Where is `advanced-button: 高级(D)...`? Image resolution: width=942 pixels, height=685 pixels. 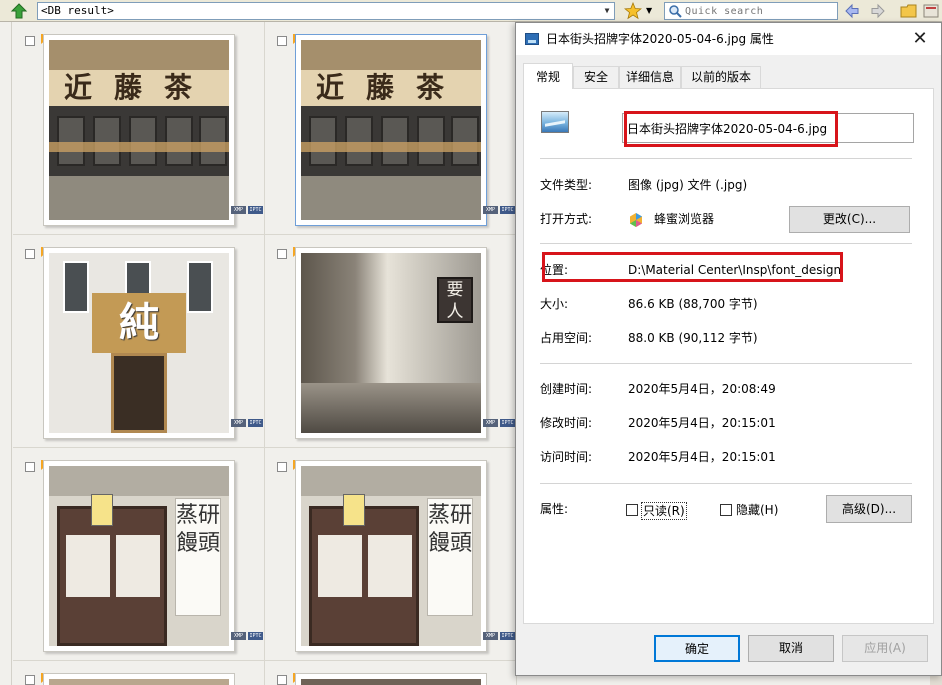 advanced-button: 高级(D)... is located at coordinates (869, 509).